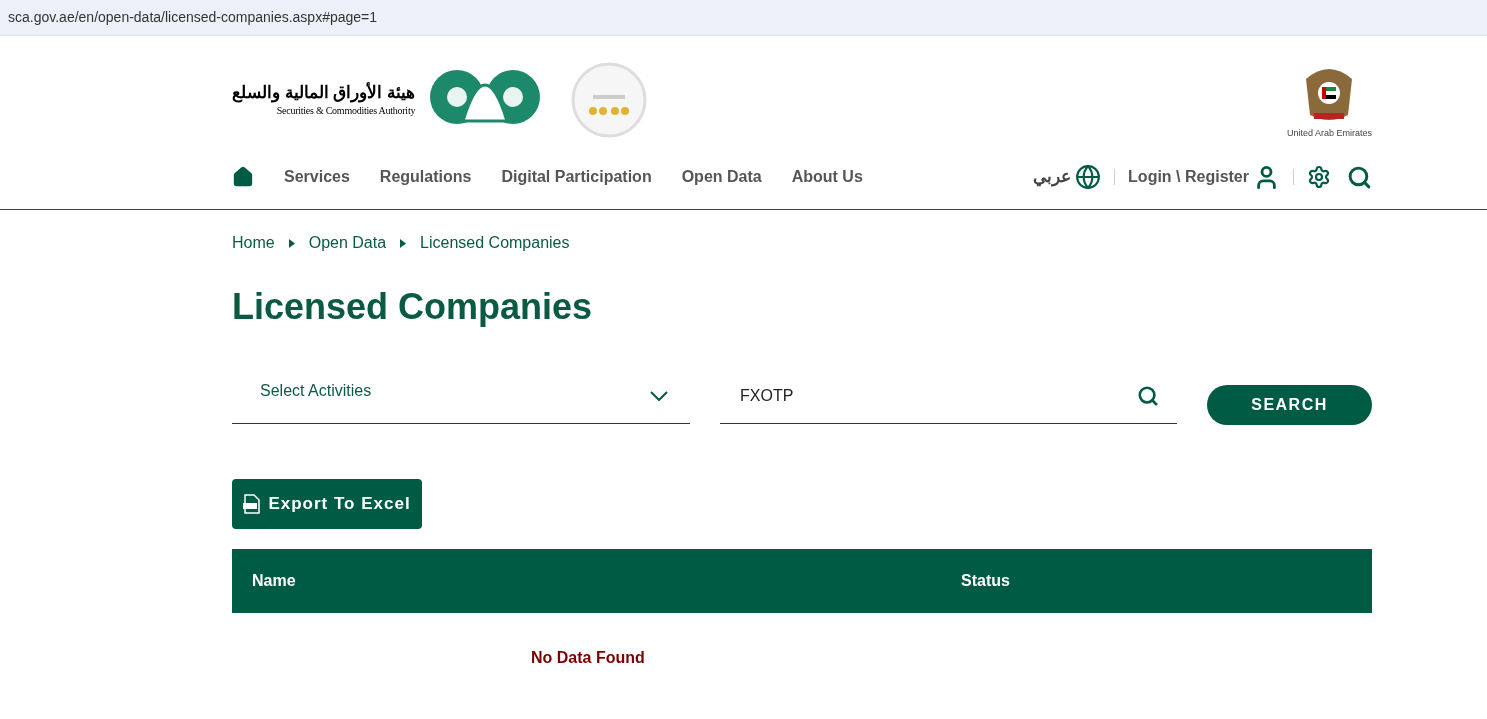  Describe the element at coordinates (274, 581) in the screenshot. I see `column-header: Name` at that location.